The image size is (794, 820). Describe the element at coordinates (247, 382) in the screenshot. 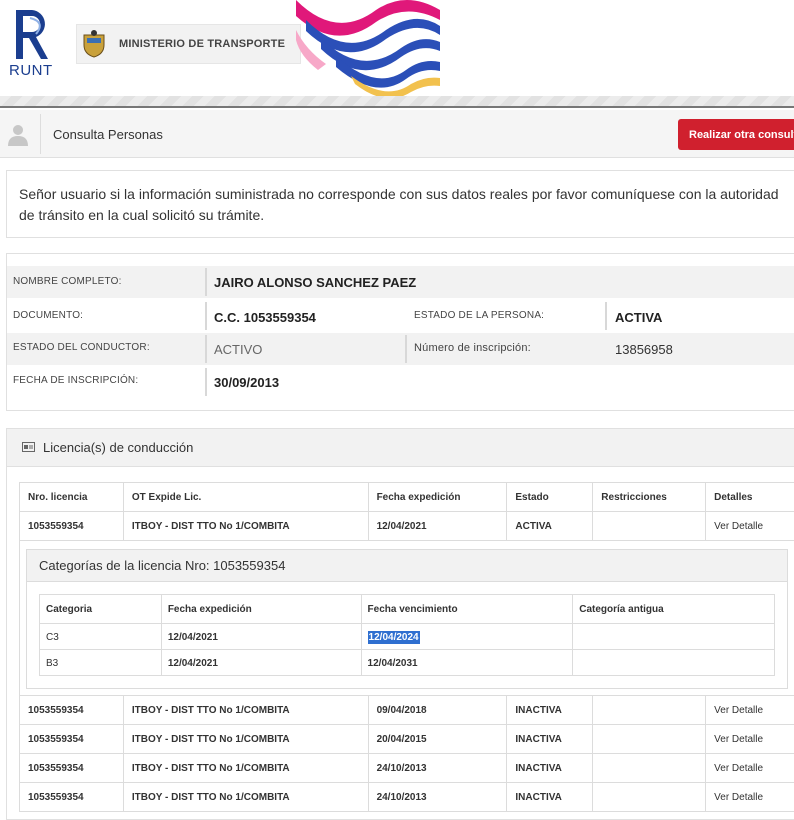

I see `fecha-inscripcion-value: 30/09/2013` at that location.